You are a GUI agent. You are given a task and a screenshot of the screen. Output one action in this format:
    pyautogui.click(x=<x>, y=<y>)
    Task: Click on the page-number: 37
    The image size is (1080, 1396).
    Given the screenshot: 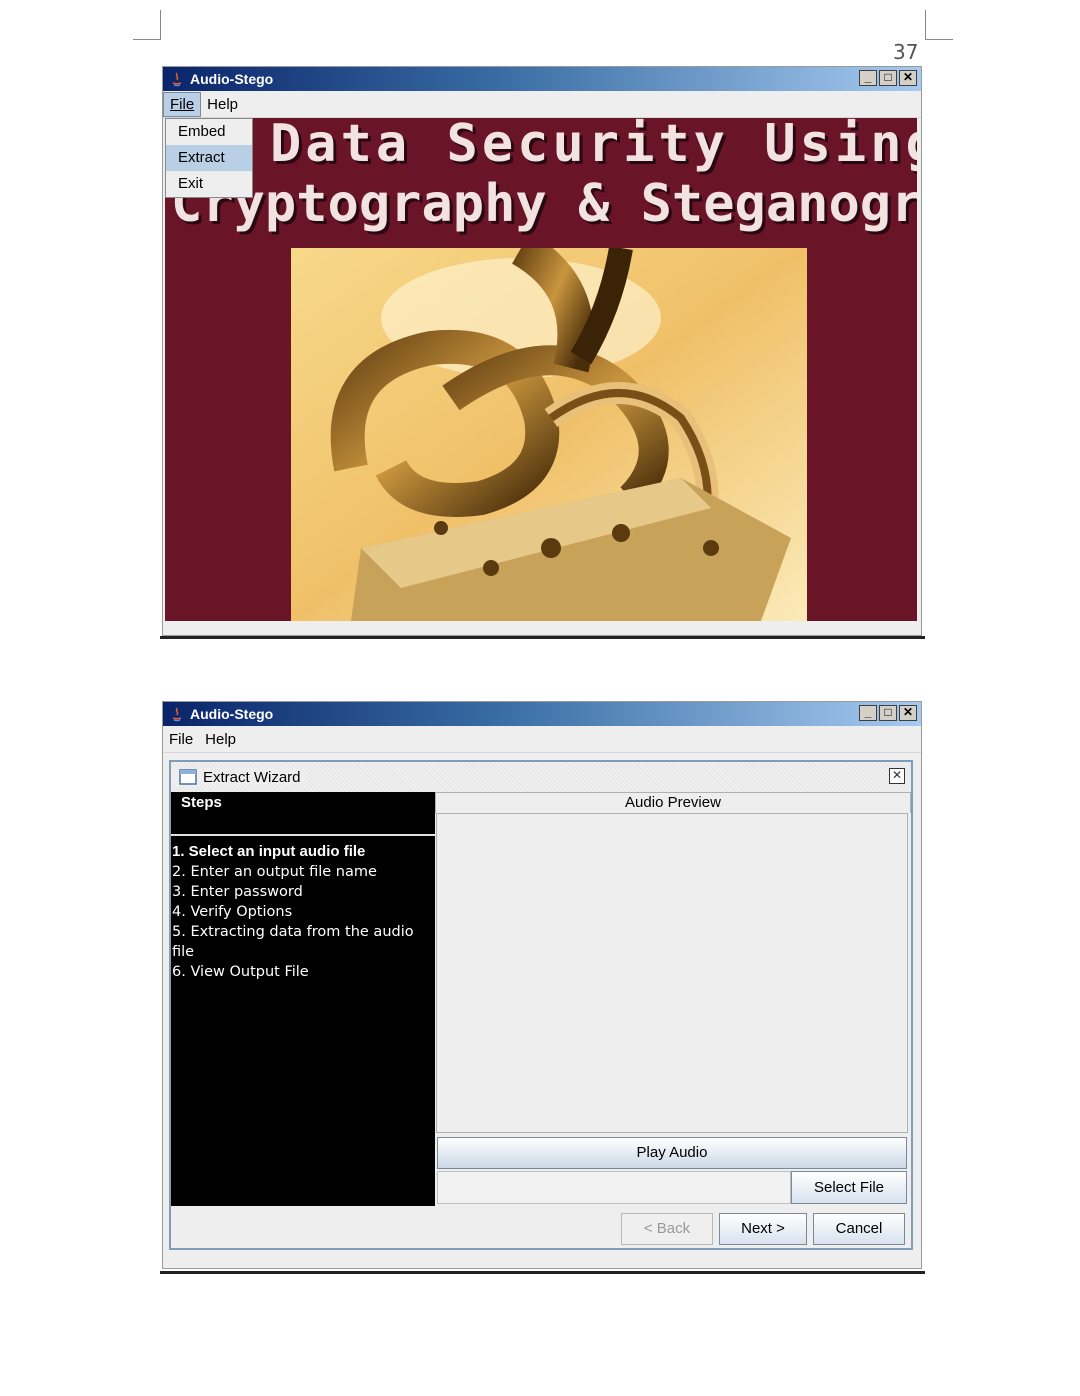 What is the action you would take?
    pyautogui.click(x=906, y=52)
    